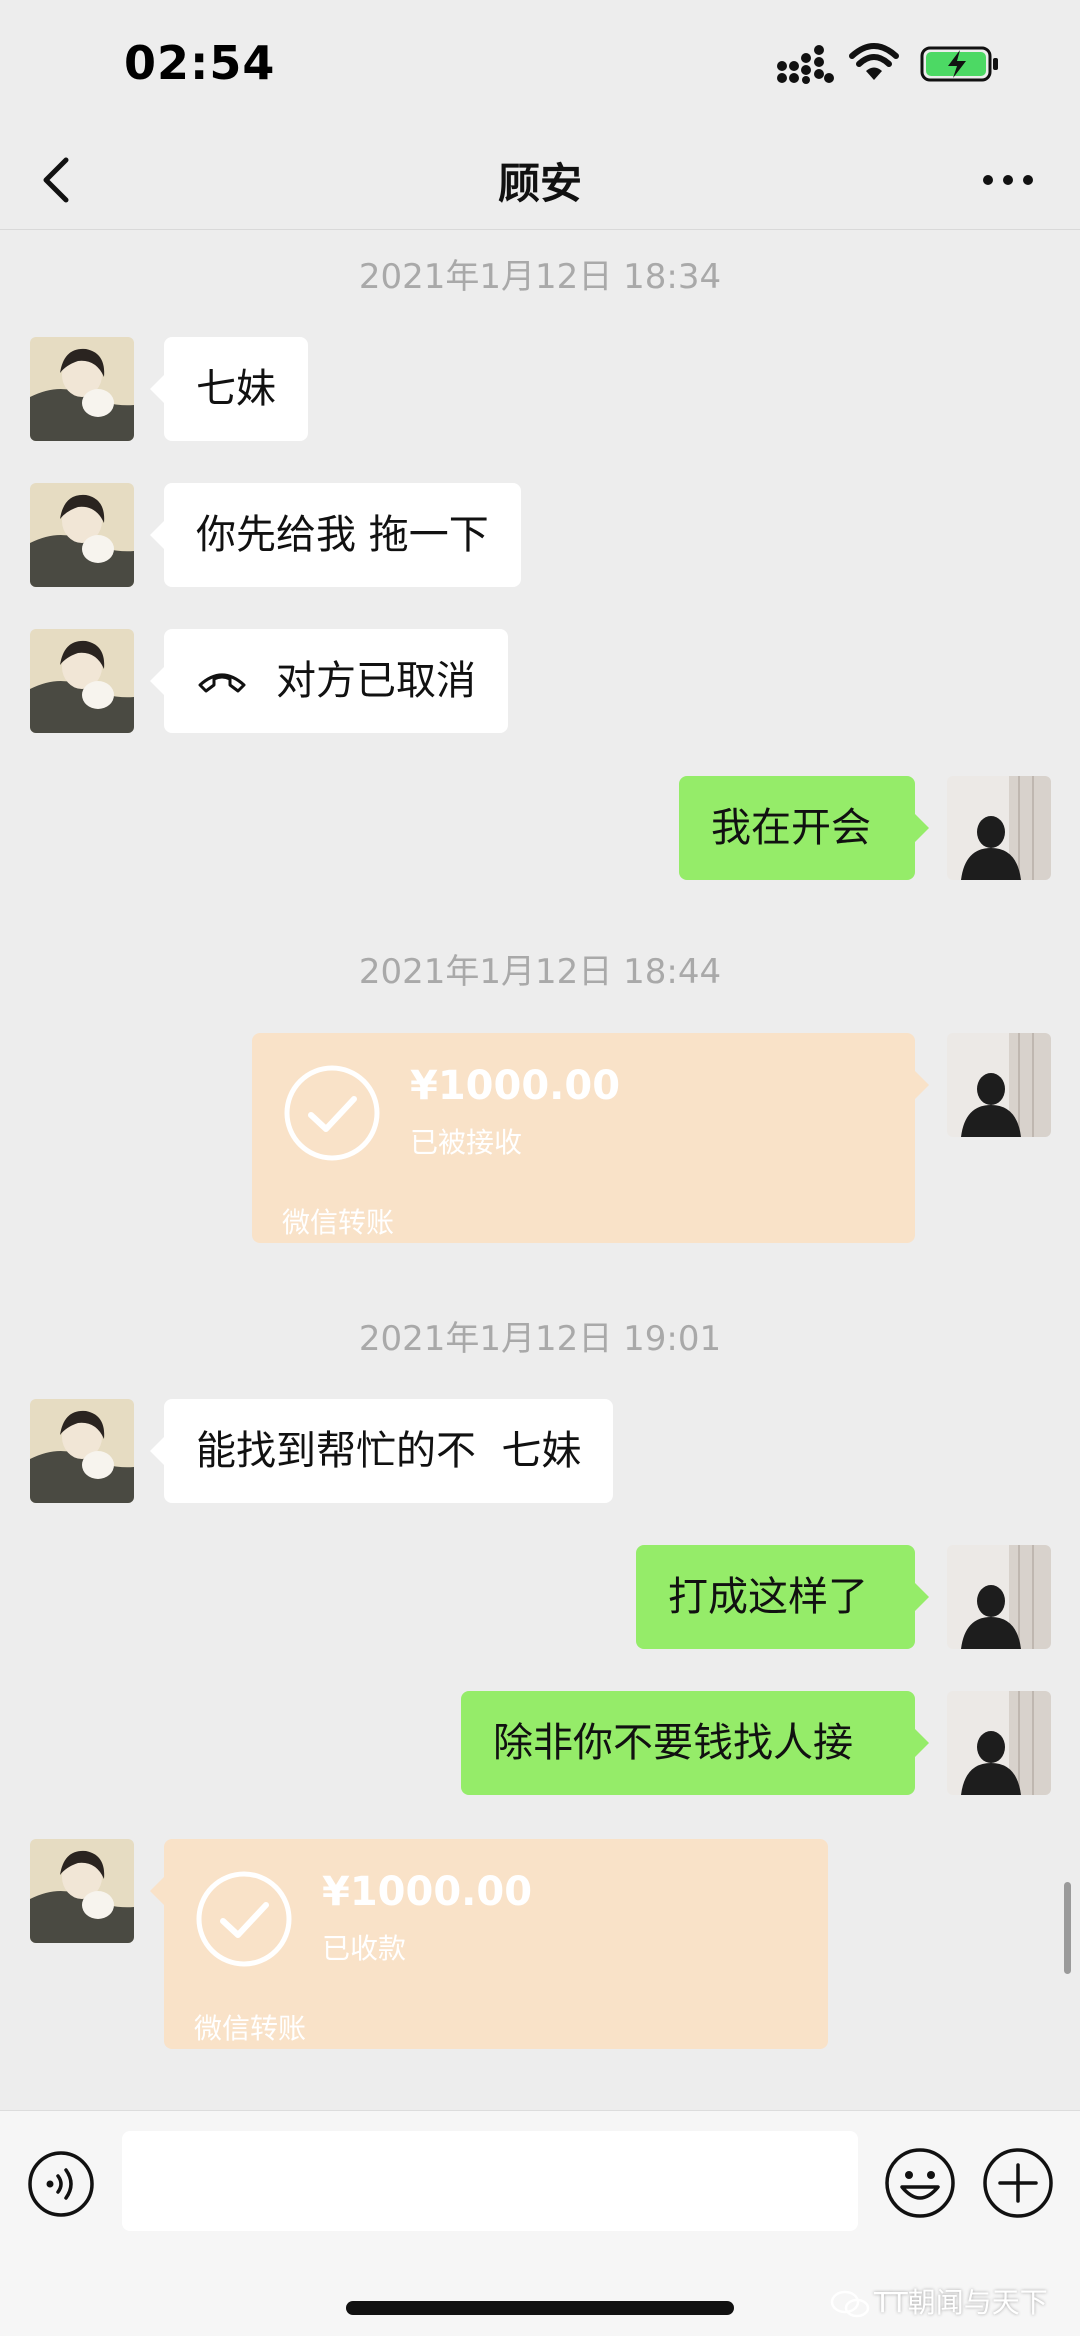  I want to click on more-icon, so click(1008, 180).